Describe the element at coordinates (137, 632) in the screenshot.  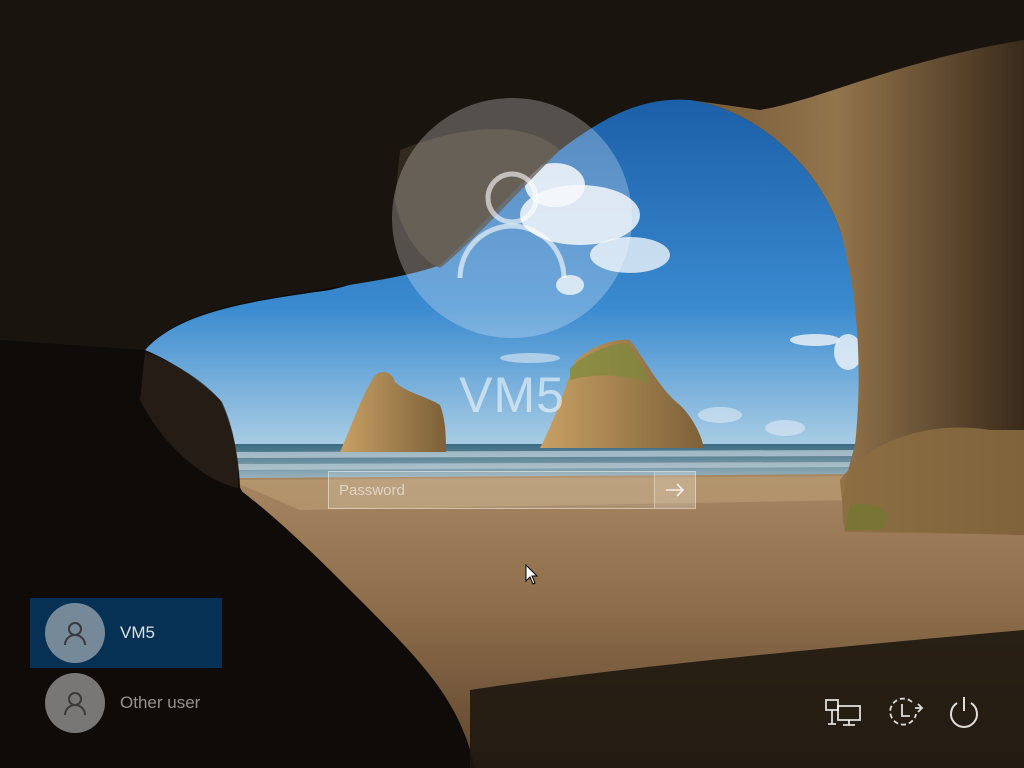
I see `user-item-label: VM5` at that location.